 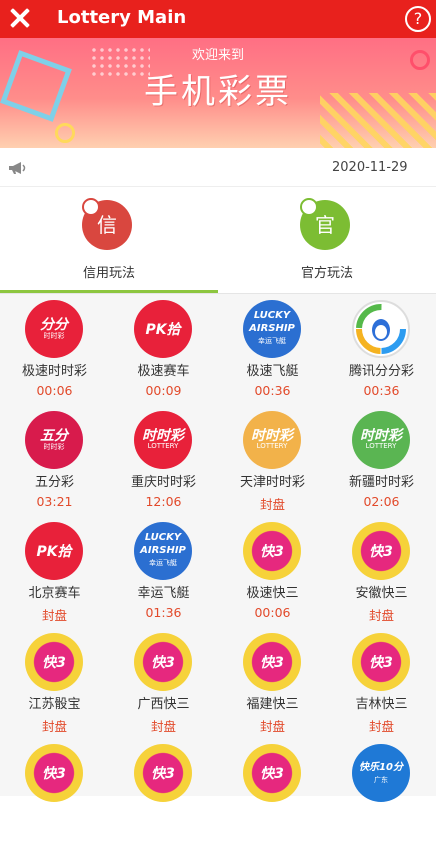 I want to click on game-countdown: 12:06, so click(x=163, y=501).